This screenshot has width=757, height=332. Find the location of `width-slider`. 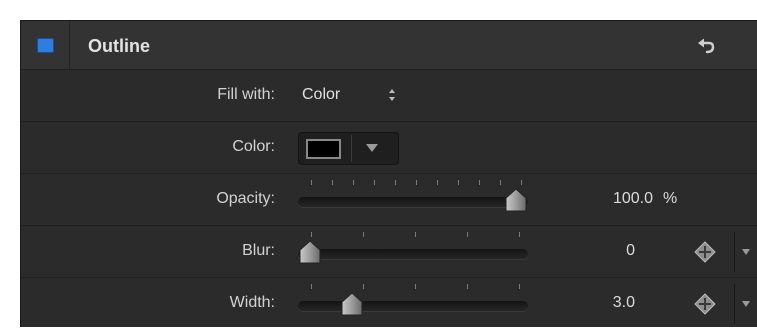

width-slider is located at coordinates (413, 306).